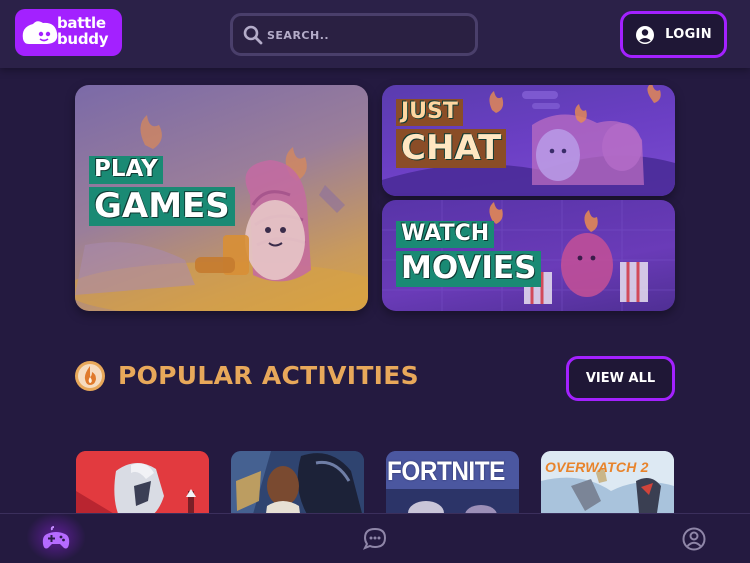  I want to click on search-bar, so click(354, 34).